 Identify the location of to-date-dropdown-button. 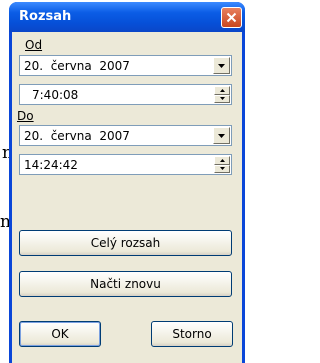
(221, 135).